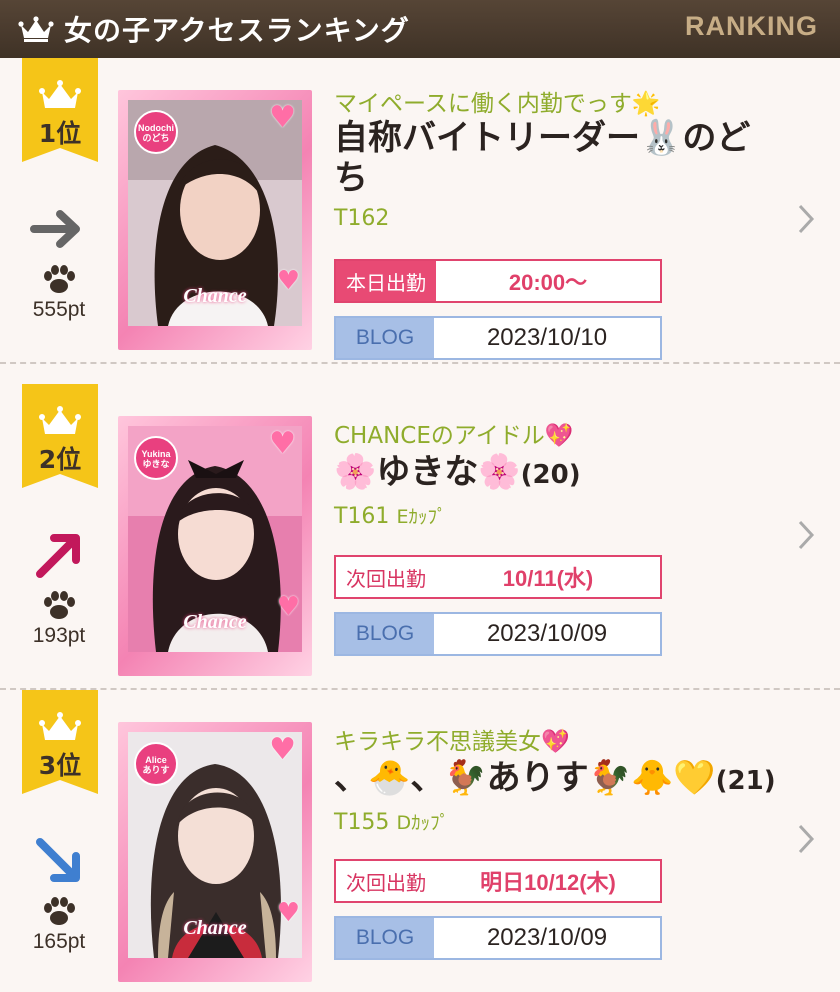 This screenshot has width=840, height=992. What do you see at coordinates (60, 742) in the screenshot?
I see `rank-badge: 3位` at bounding box center [60, 742].